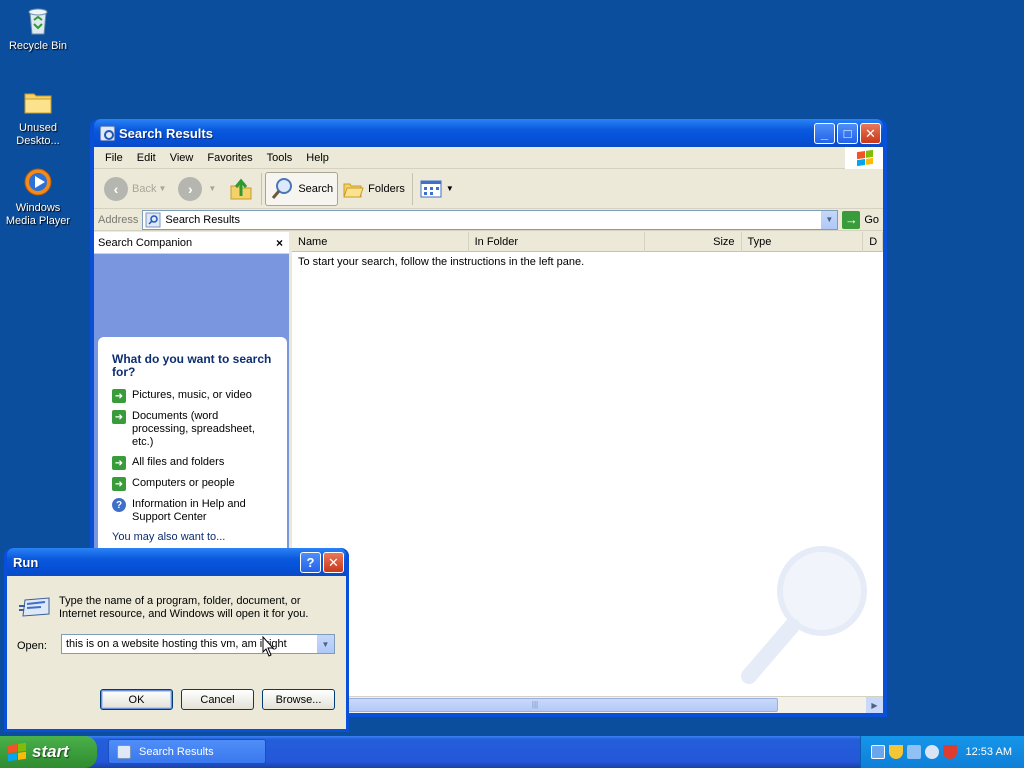  Describe the element at coordinates (829, 219) in the screenshot. I see `address-dropdown-button: ▼` at that location.